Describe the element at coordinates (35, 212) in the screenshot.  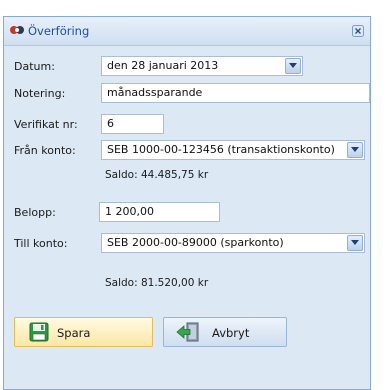
I see `belopp-label: Belopp:` at that location.